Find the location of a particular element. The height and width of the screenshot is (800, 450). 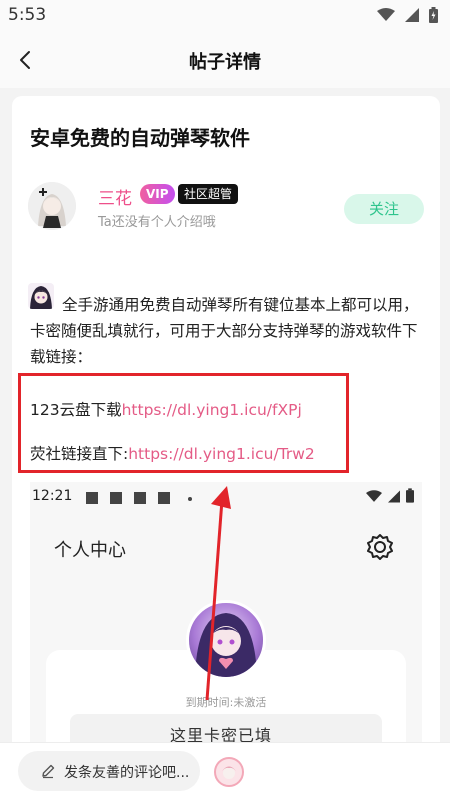

role-badge: 社区超管 is located at coordinates (208, 194).